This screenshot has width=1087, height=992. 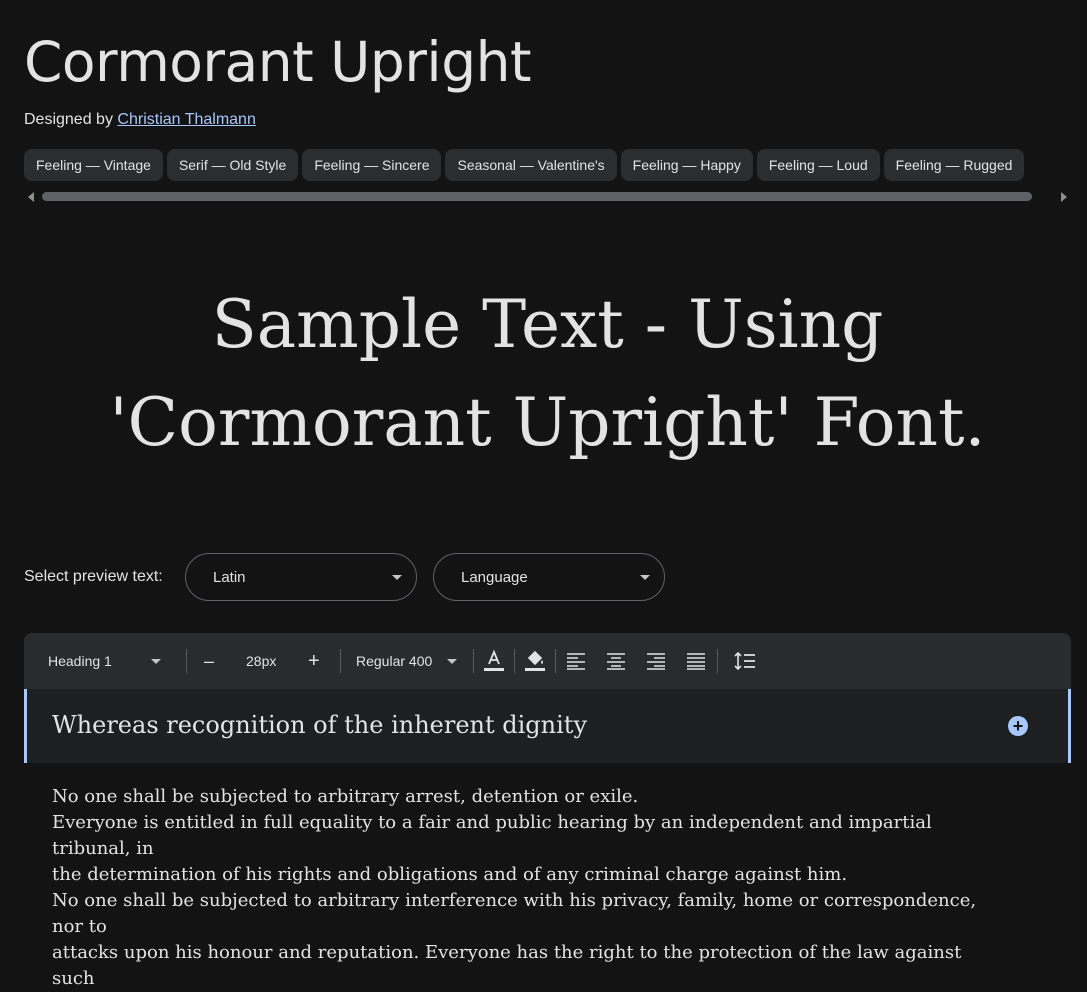 What do you see at coordinates (531, 165) in the screenshot?
I see `tag-chip: Seasonal — Valentine's` at bounding box center [531, 165].